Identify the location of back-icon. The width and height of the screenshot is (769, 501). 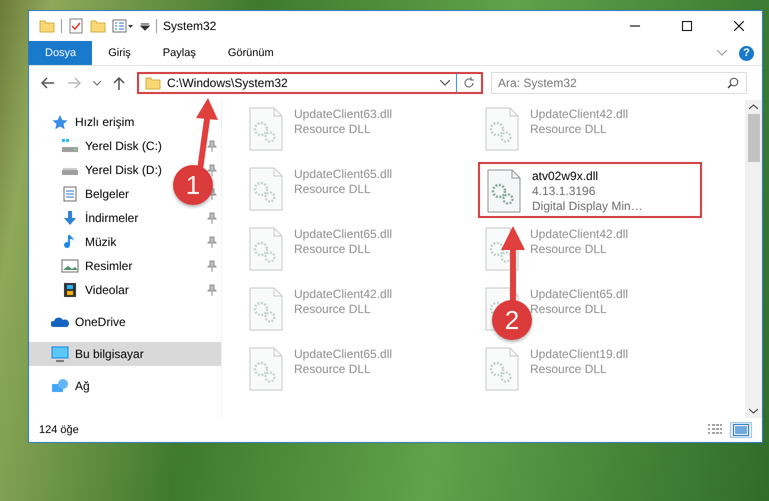
(48, 83).